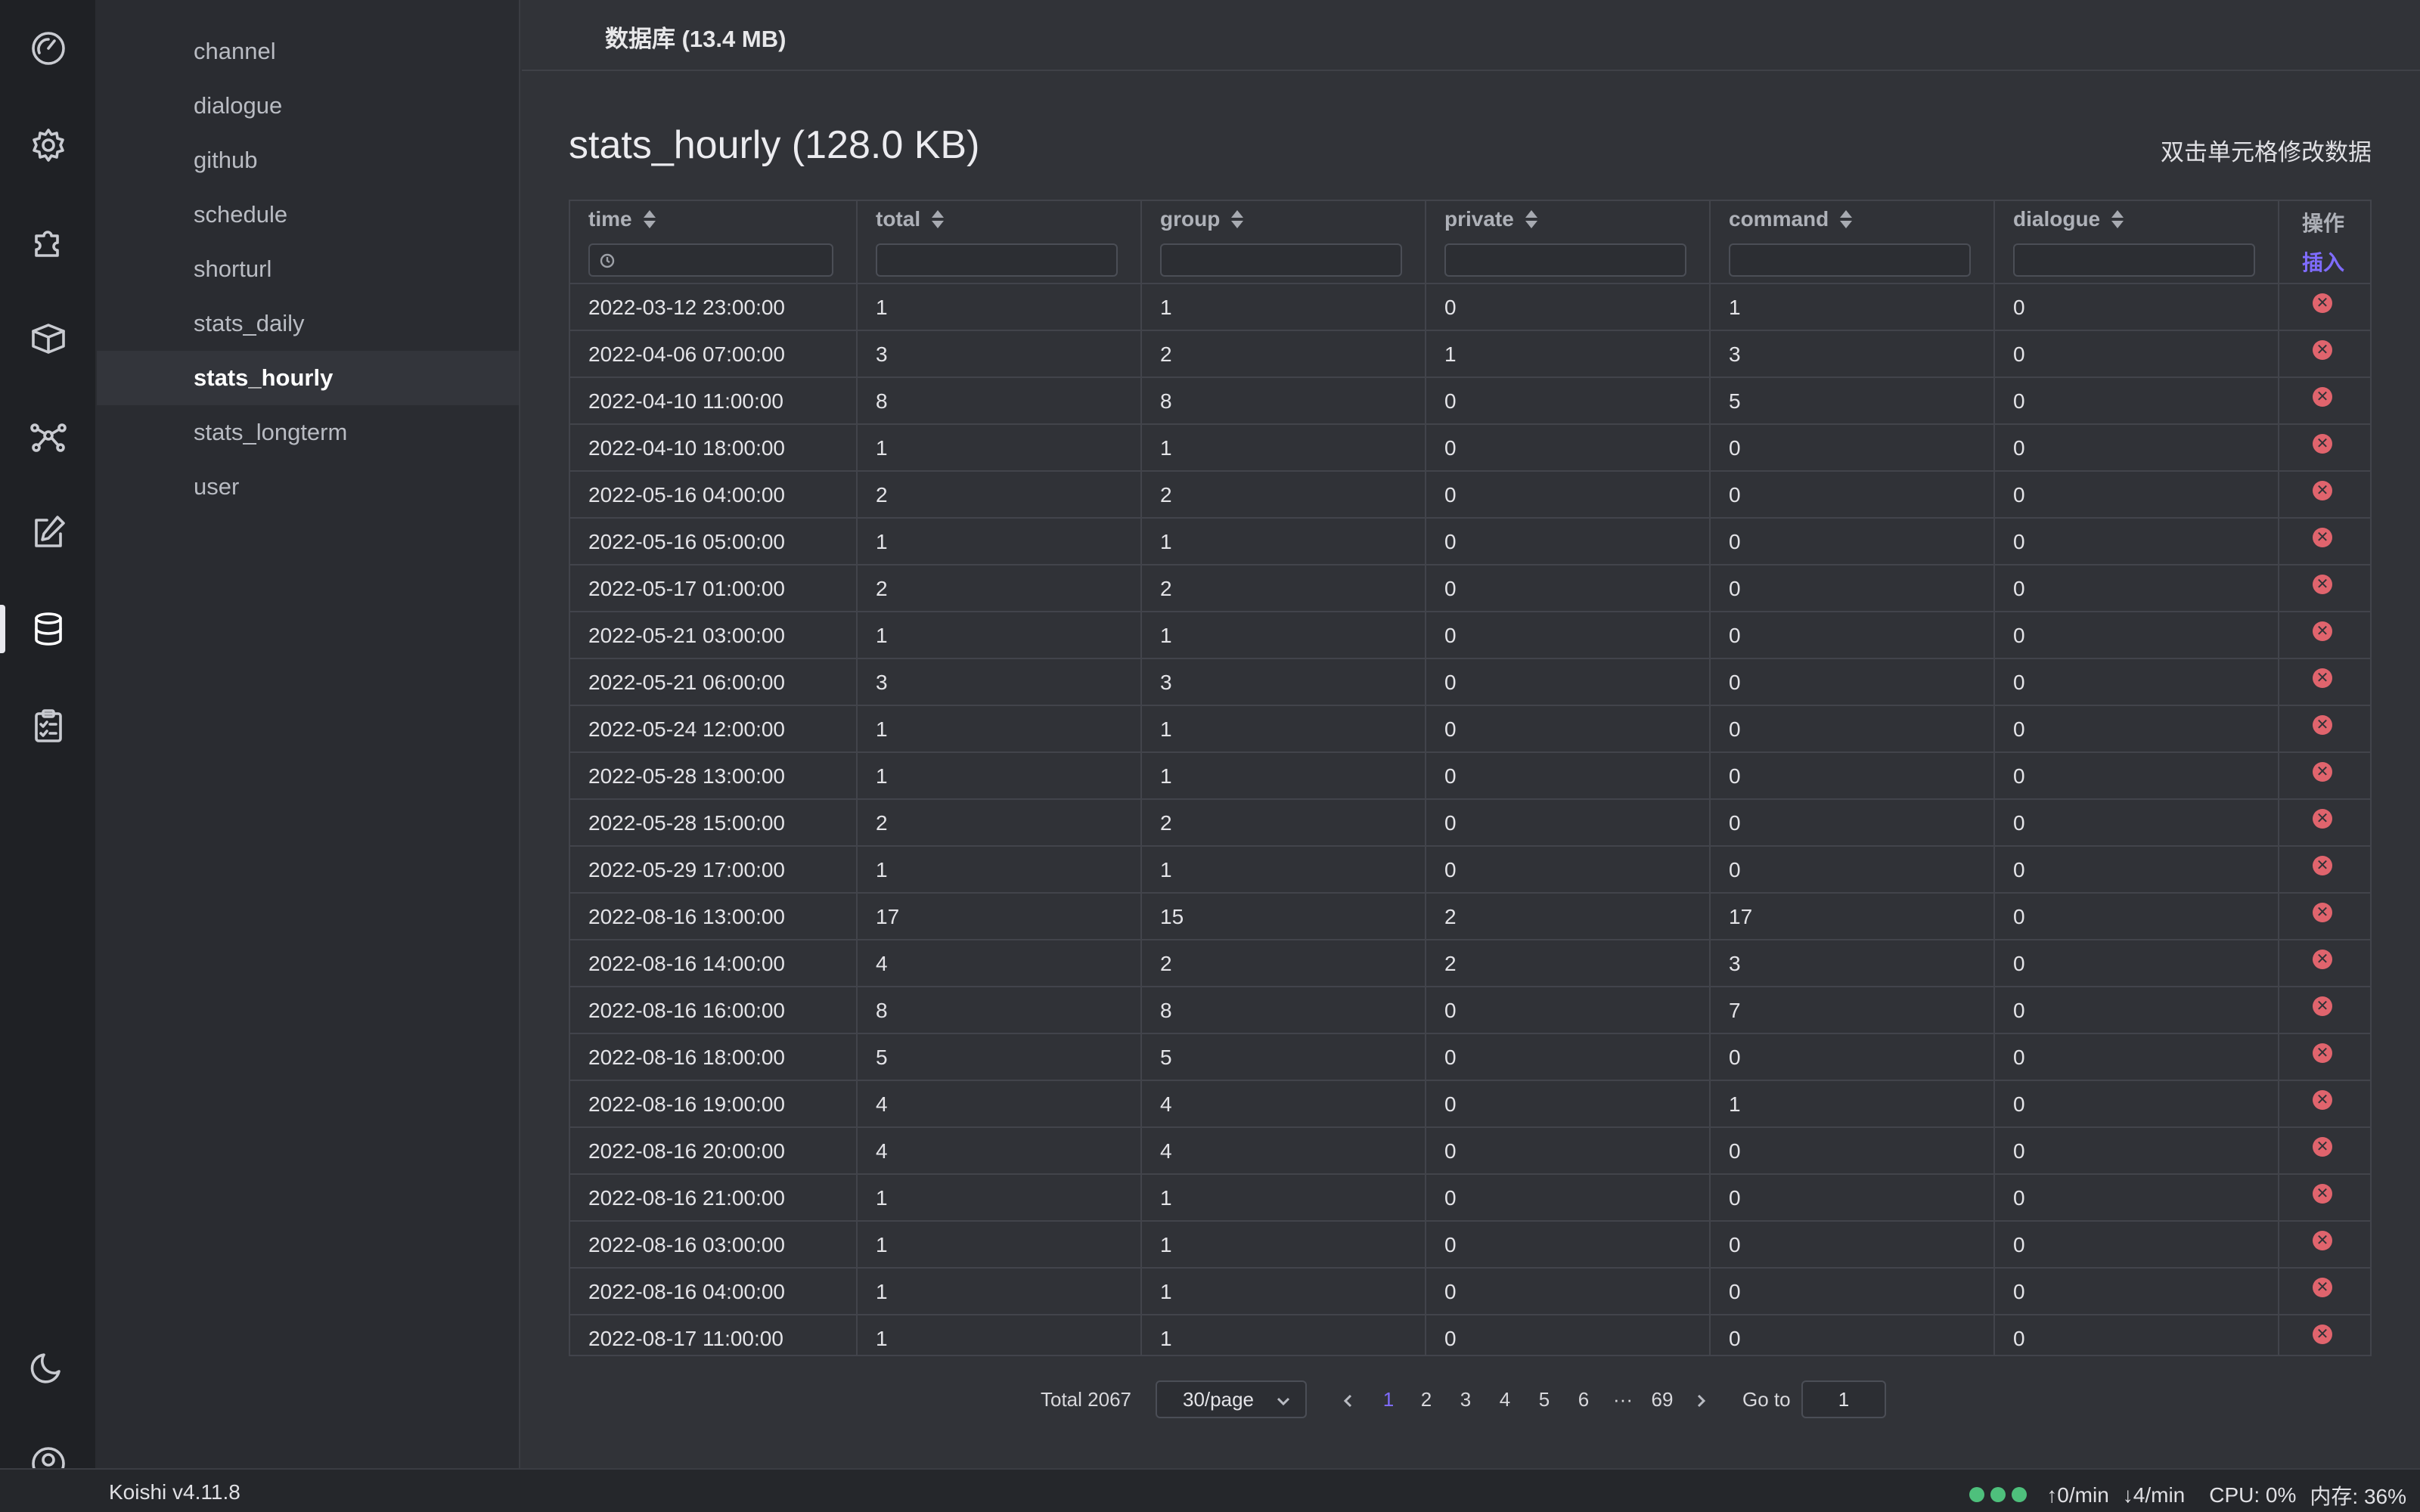  What do you see at coordinates (1202, 219) in the screenshot?
I see `column-sort-group: group` at bounding box center [1202, 219].